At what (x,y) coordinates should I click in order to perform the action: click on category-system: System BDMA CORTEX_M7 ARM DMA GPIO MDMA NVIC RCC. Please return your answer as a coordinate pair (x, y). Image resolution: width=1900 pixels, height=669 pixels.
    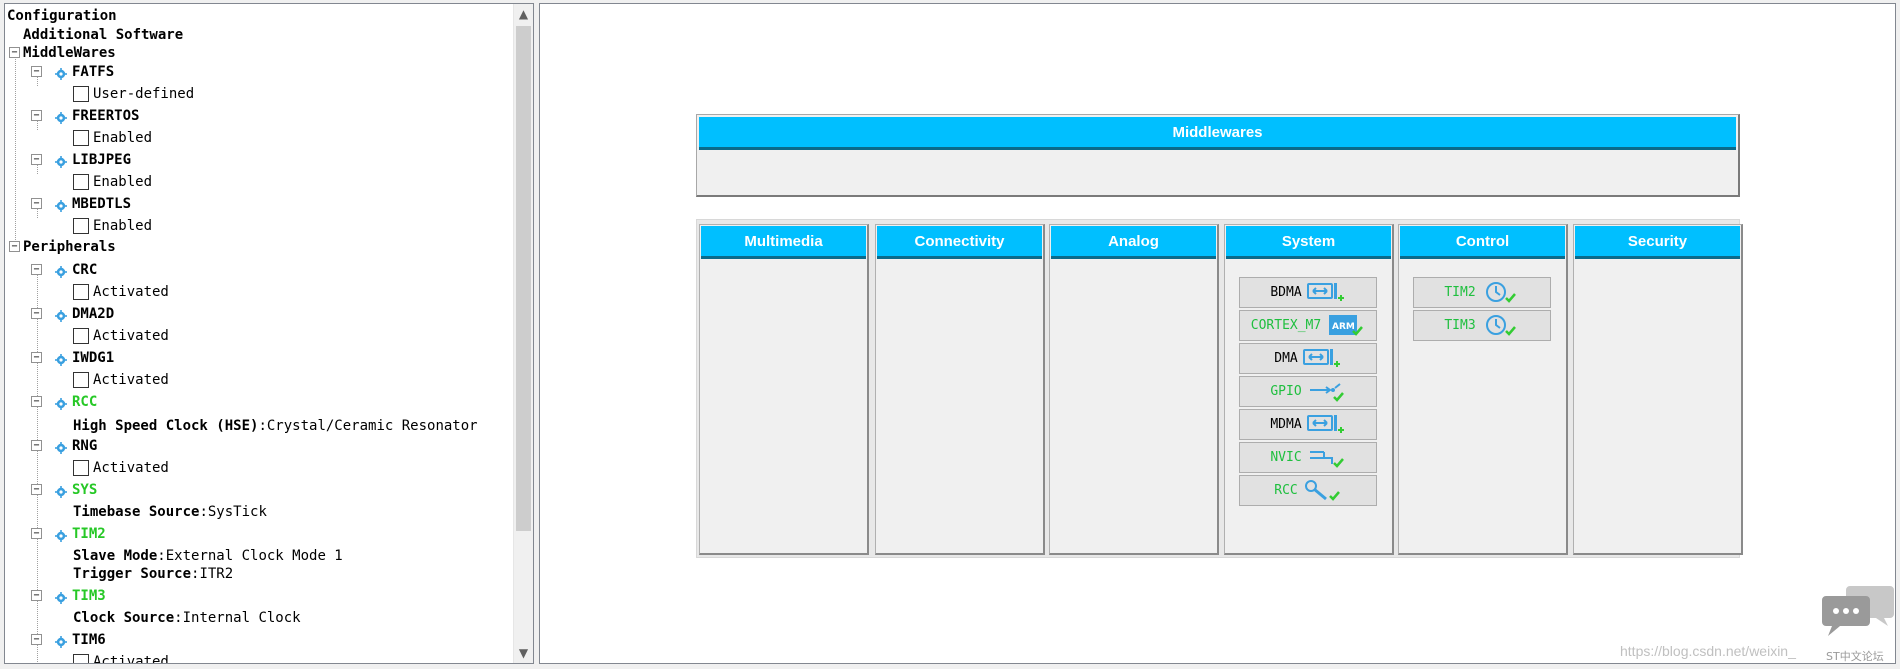
    Looking at the image, I should click on (1309, 389).